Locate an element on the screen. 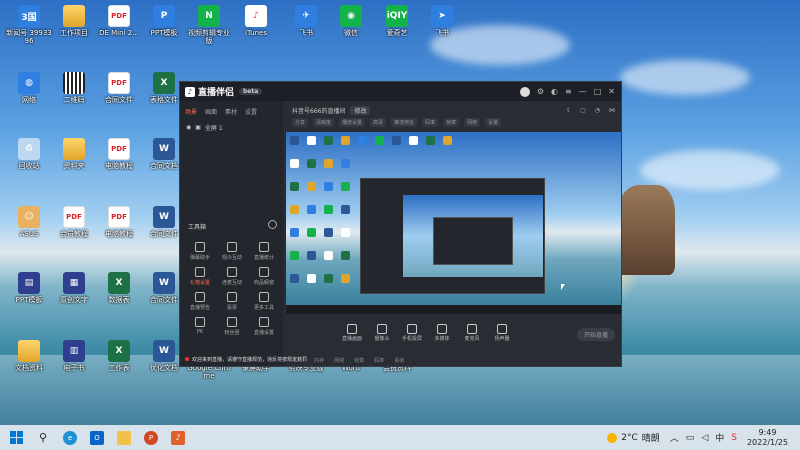 This screenshot has width=800, height=450. stream-stat: 网络 is located at coordinates (472, 122).